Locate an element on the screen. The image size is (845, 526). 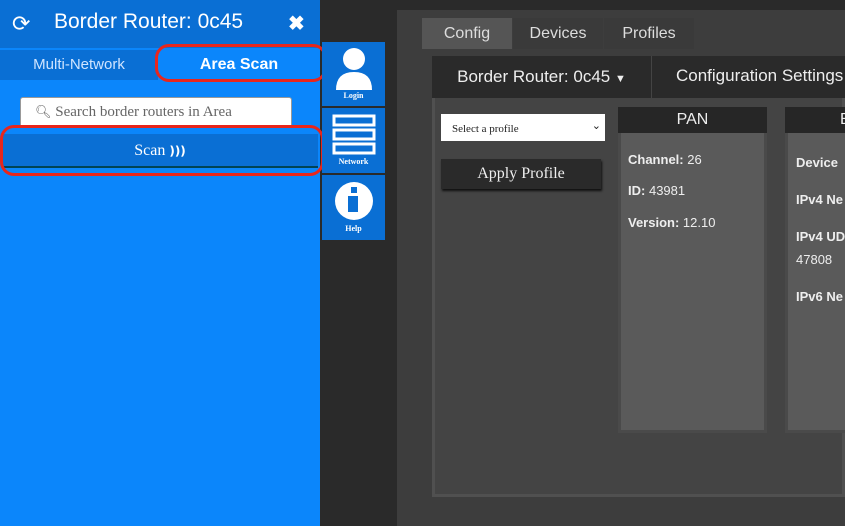
card2-row: 47808 is located at coordinates (814, 259).